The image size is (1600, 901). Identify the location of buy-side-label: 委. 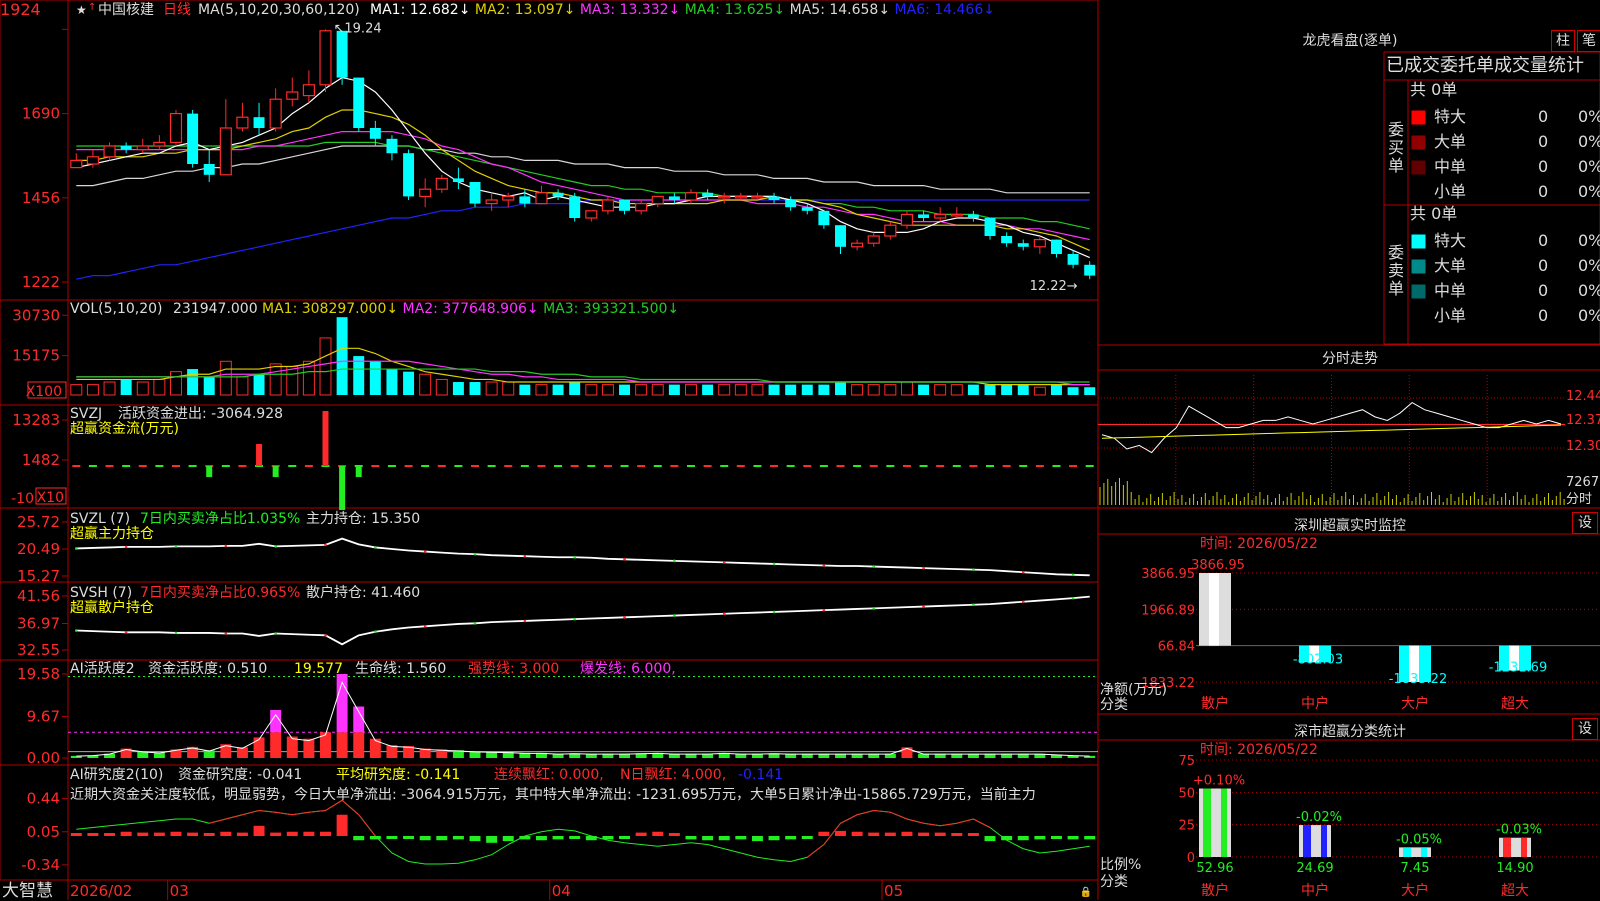
(1396, 129).